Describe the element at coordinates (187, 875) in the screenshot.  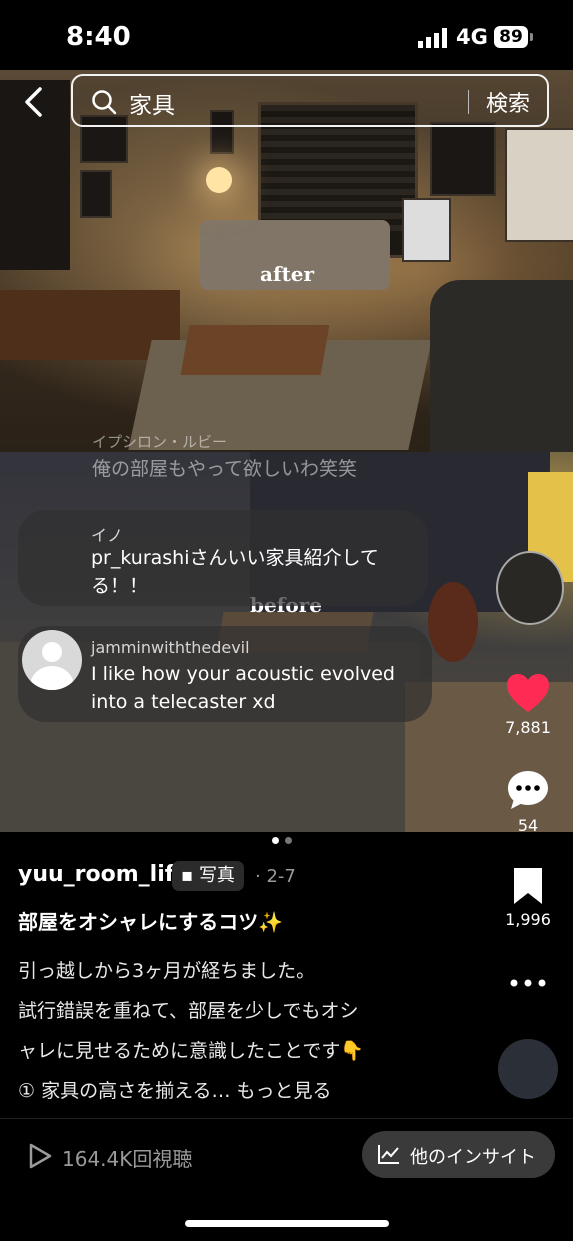
I see `photo-icon: ▪` at that location.